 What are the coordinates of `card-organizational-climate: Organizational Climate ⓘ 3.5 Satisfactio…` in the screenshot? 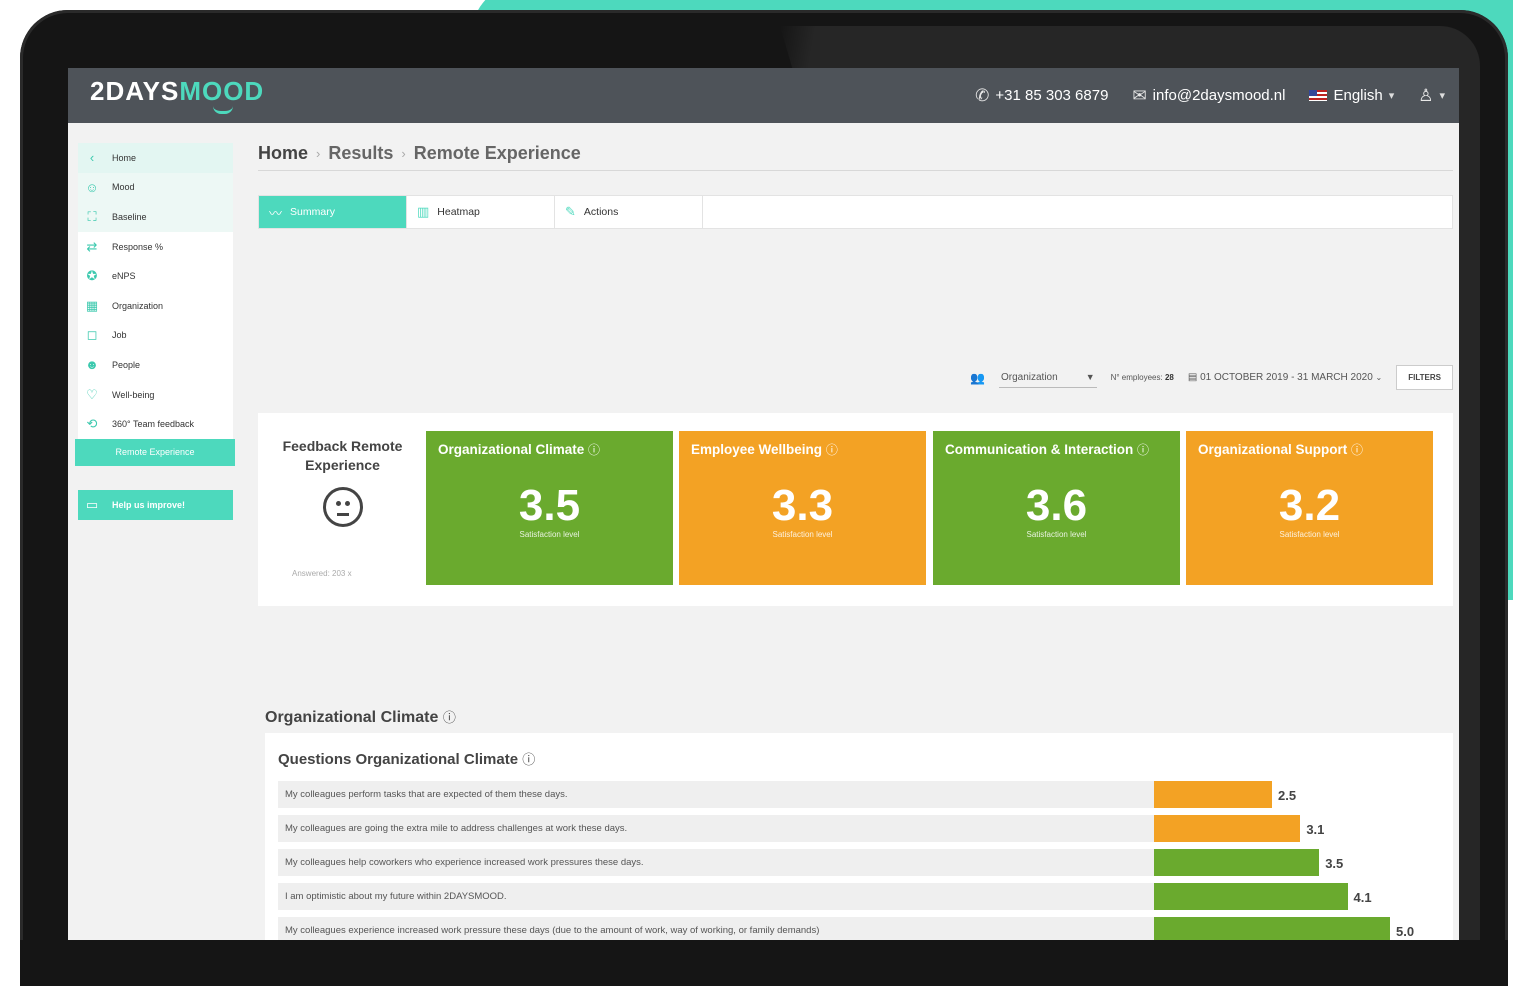 It's located at (549, 508).